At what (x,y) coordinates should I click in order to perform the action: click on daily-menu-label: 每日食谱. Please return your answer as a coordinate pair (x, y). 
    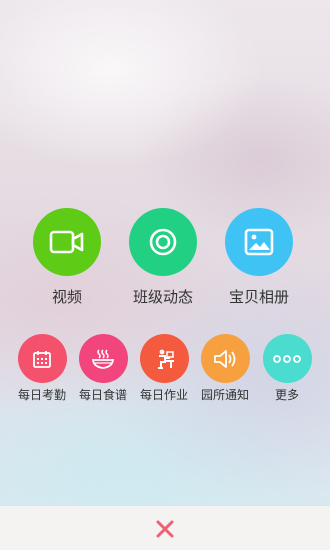
    Looking at the image, I should click on (102, 395).